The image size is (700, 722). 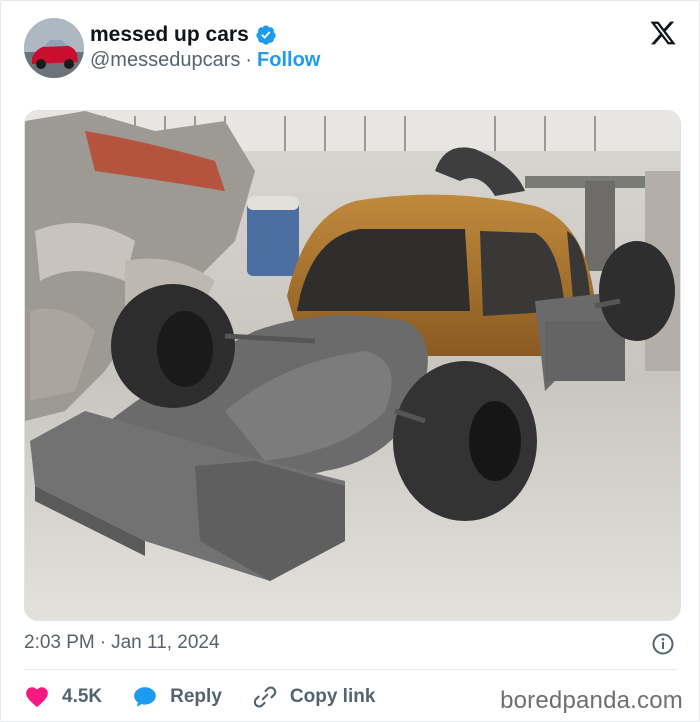 I want to click on post-timestamp: 2:03 PM · Jan 11, 2024, so click(x=122, y=643).